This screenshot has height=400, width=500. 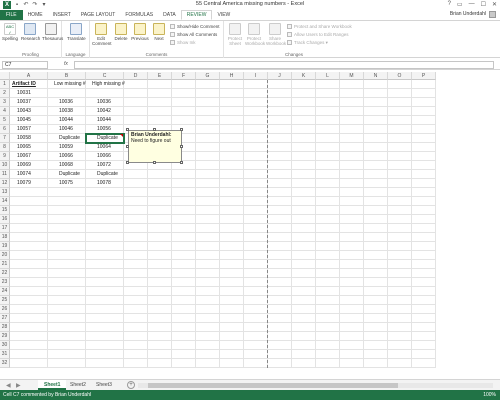 What do you see at coordinates (400, 76) in the screenshot?
I see `column-header: O` at bounding box center [400, 76].